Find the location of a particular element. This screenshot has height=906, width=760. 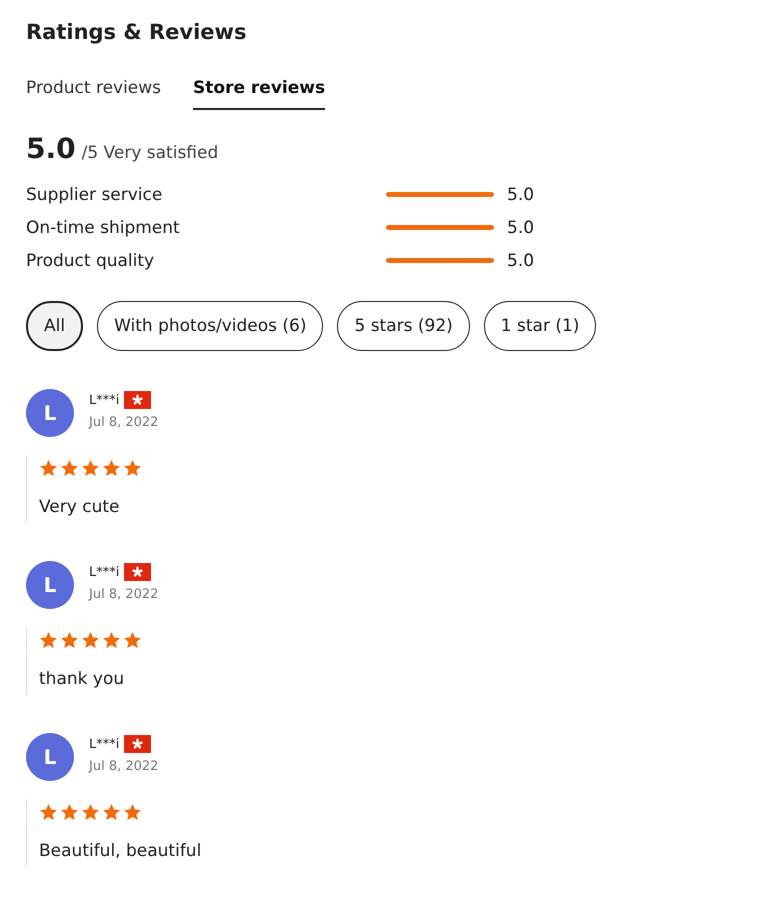

review-text: Very cute is located at coordinates (79, 507).